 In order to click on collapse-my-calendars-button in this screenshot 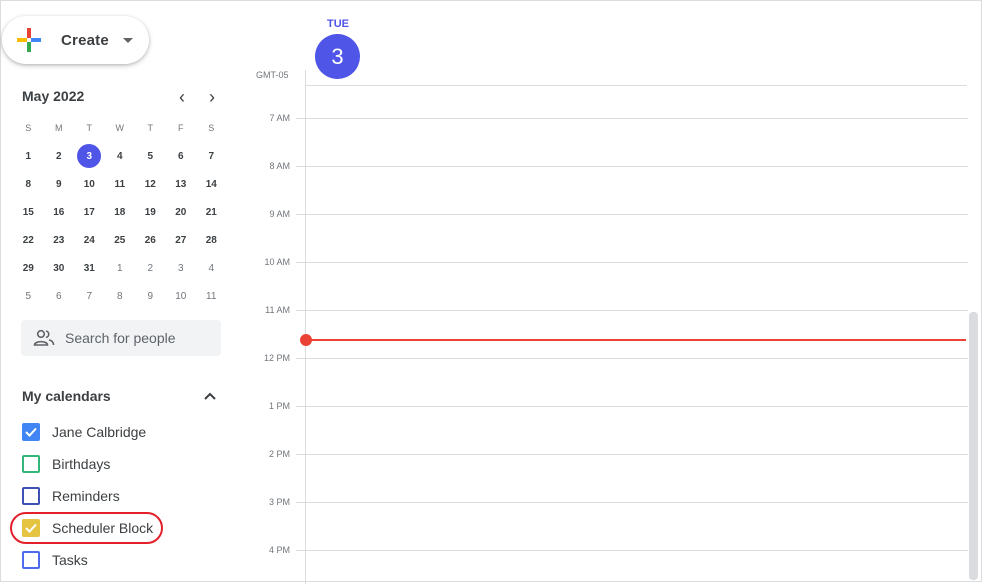, I will do `click(210, 396)`.